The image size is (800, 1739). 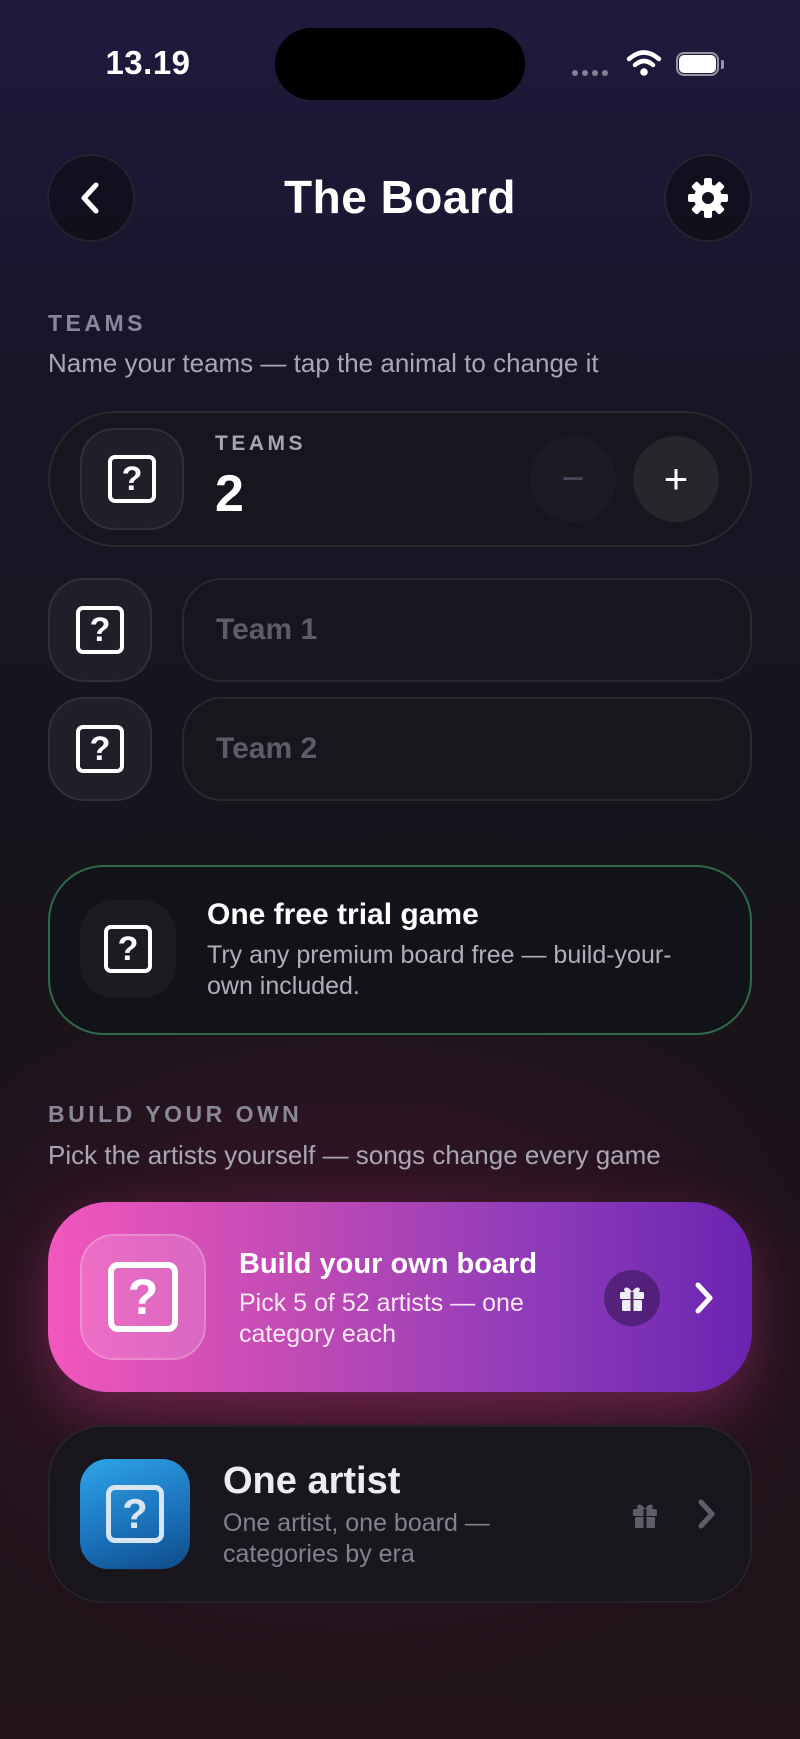 What do you see at coordinates (400, 64) in the screenshot?
I see `dynamic-island` at bounding box center [400, 64].